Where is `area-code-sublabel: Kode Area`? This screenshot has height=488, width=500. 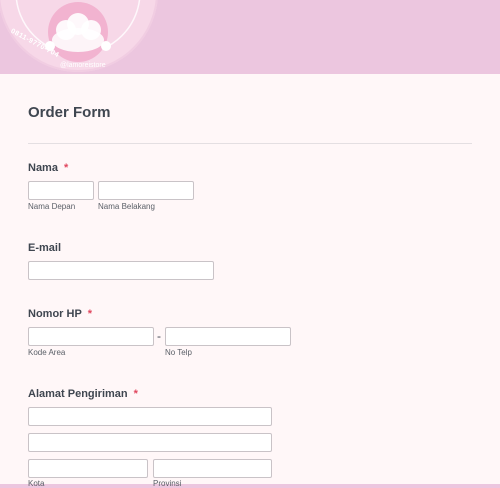 area-code-sublabel: Kode Area is located at coordinates (47, 352).